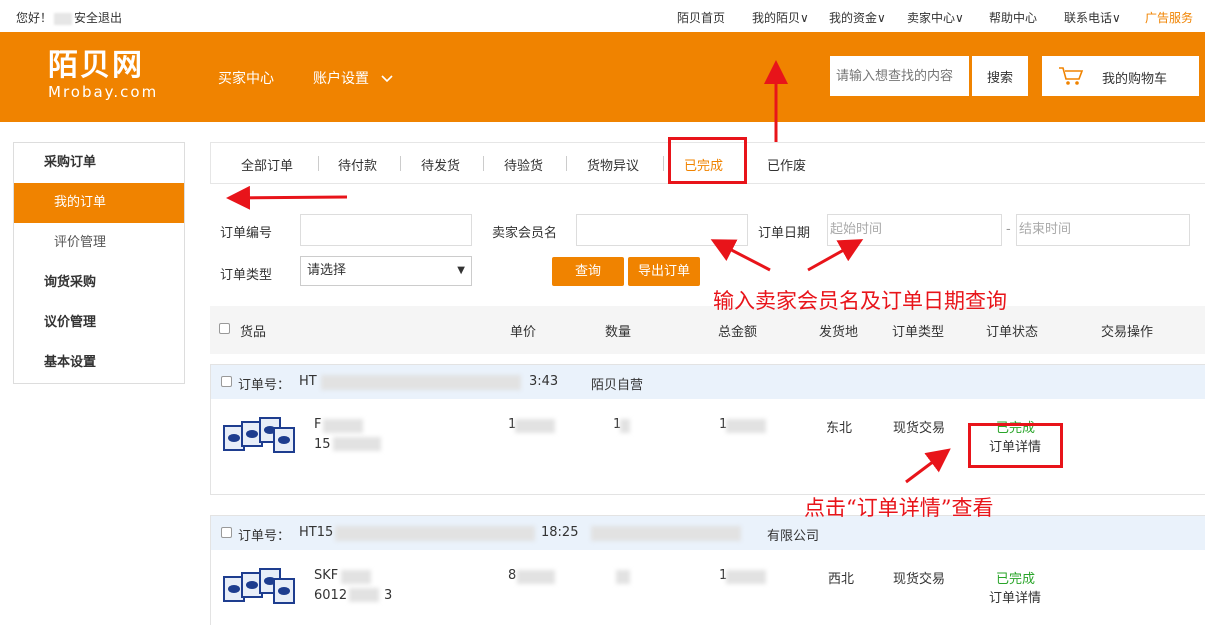  I want to click on seller-name: 有限公司, so click(793, 534).